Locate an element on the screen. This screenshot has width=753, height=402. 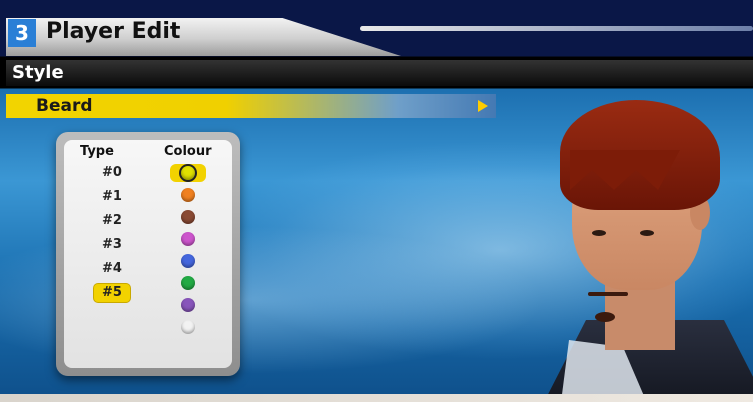
type-option: #2 is located at coordinates (112, 221).